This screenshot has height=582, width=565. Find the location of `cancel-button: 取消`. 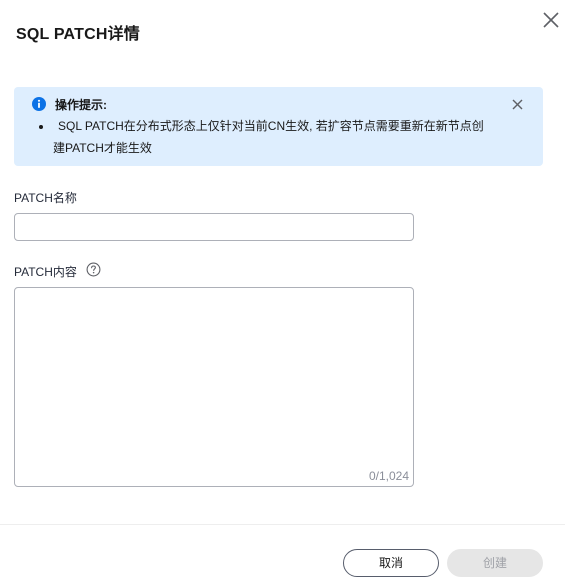

cancel-button: 取消 is located at coordinates (391, 563).